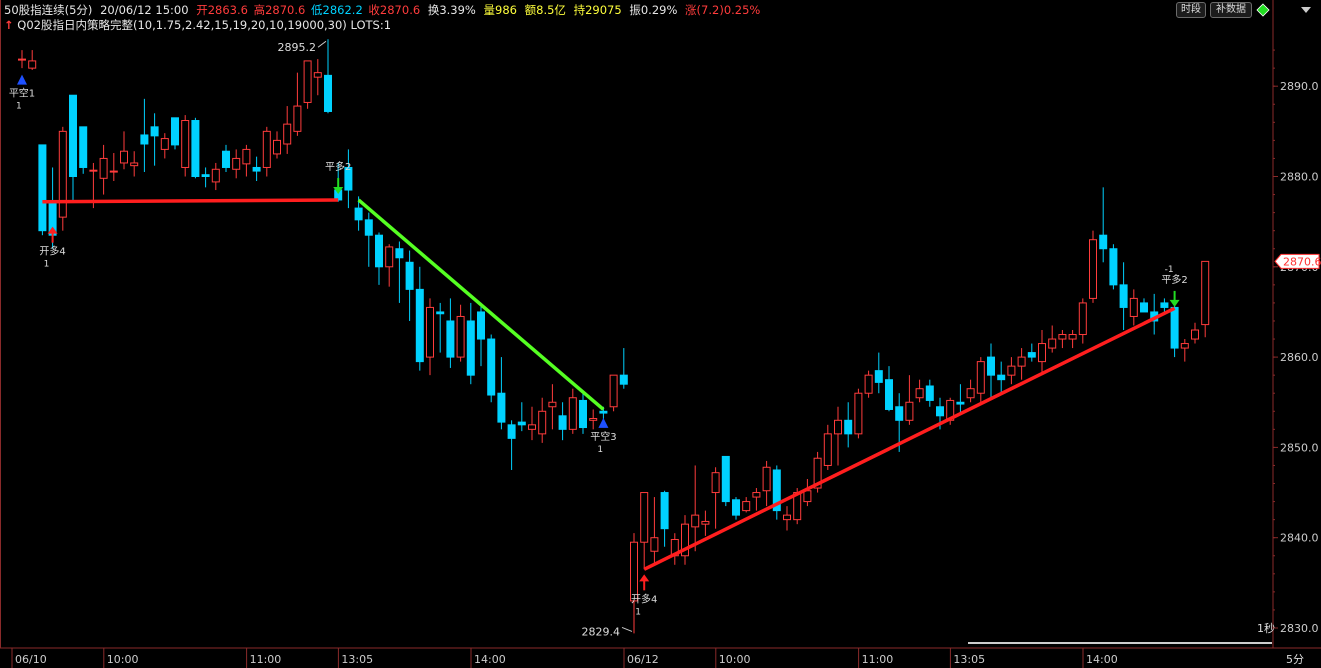 Image resolution: width=1321 pixels, height=668 pixels. I want to click on current-price-label: 2870.6, so click(1302, 261).